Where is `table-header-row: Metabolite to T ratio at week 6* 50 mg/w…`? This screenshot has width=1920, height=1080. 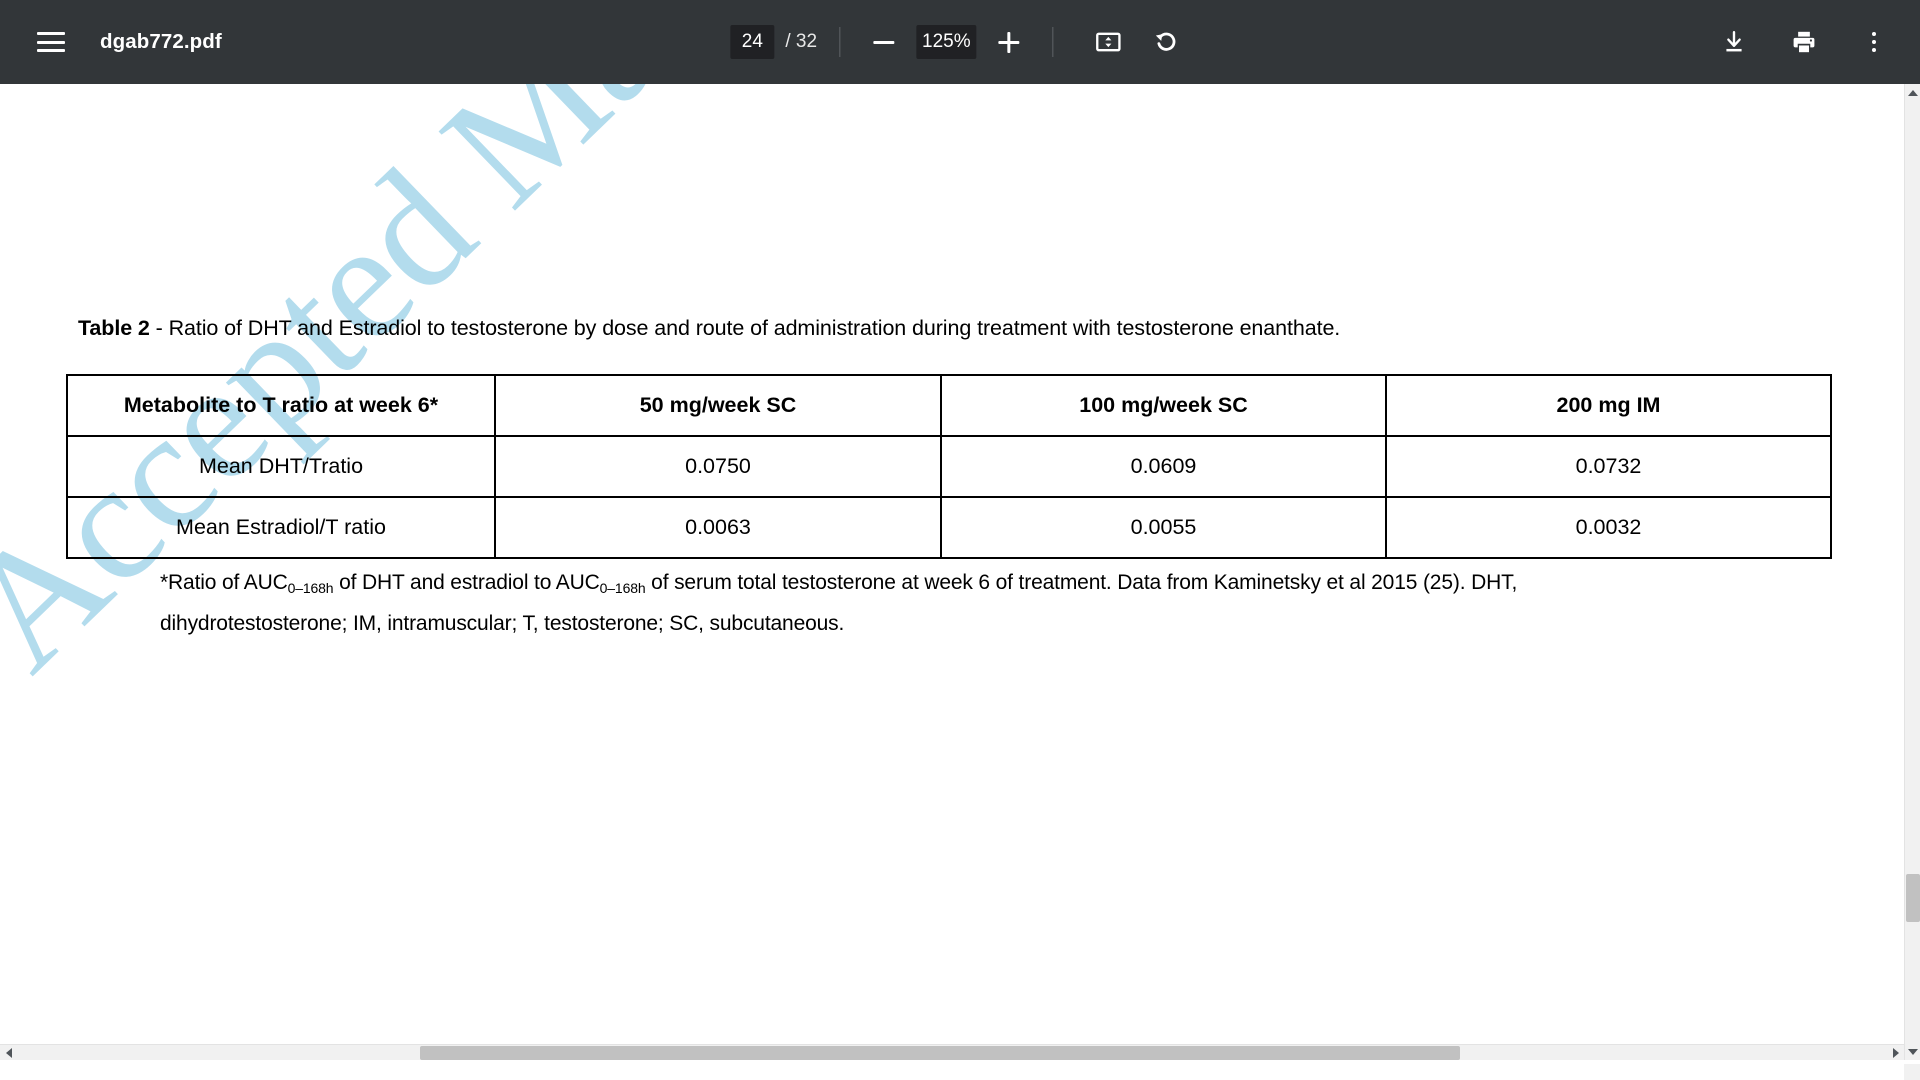
table-header-row: Metabolite to T ratio at week 6* 50 mg/w… is located at coordinates (949, 405).